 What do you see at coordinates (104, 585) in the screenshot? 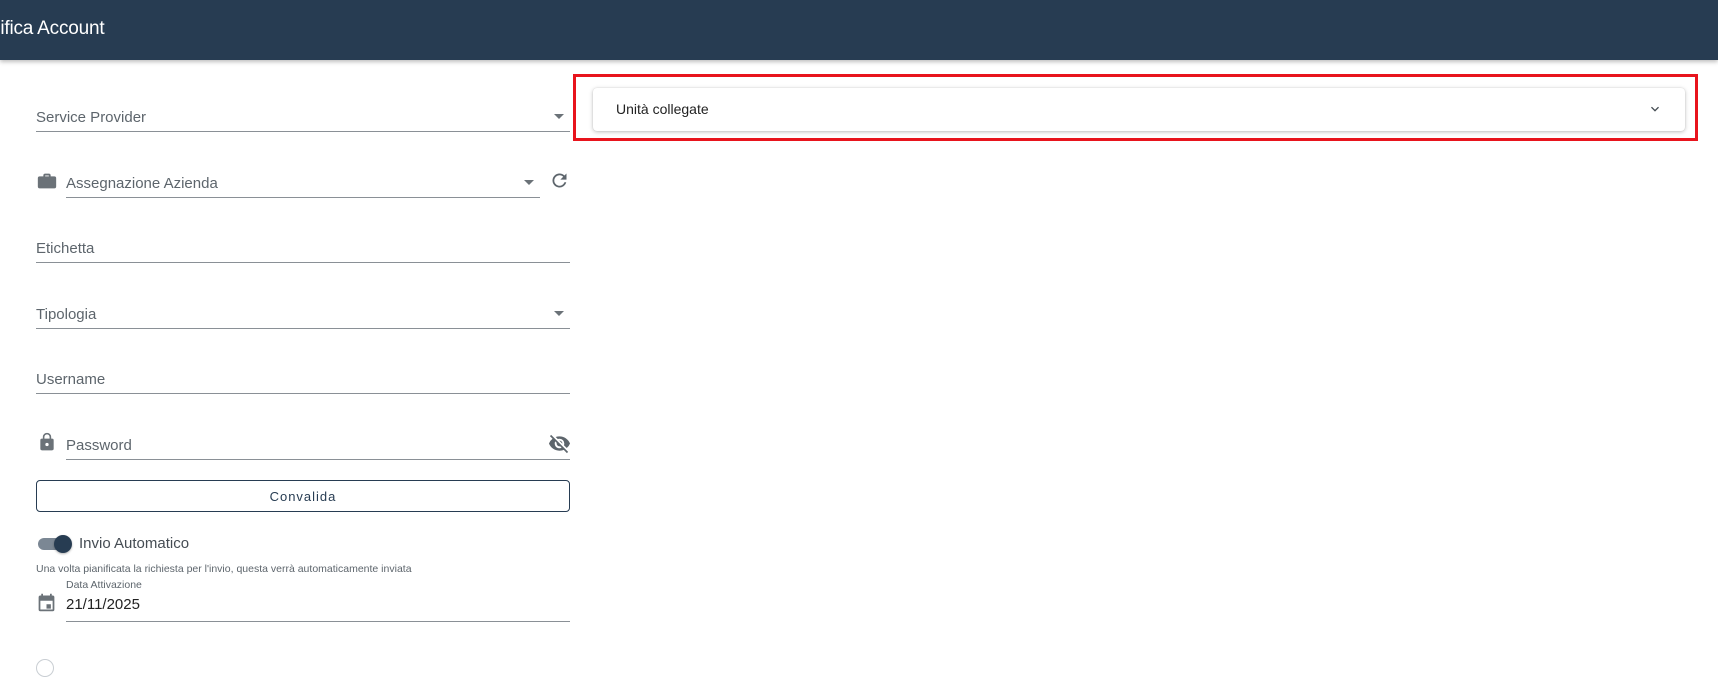
I see `data-attivazione-label: Data Attivazione` at bounding box center [104, 585].